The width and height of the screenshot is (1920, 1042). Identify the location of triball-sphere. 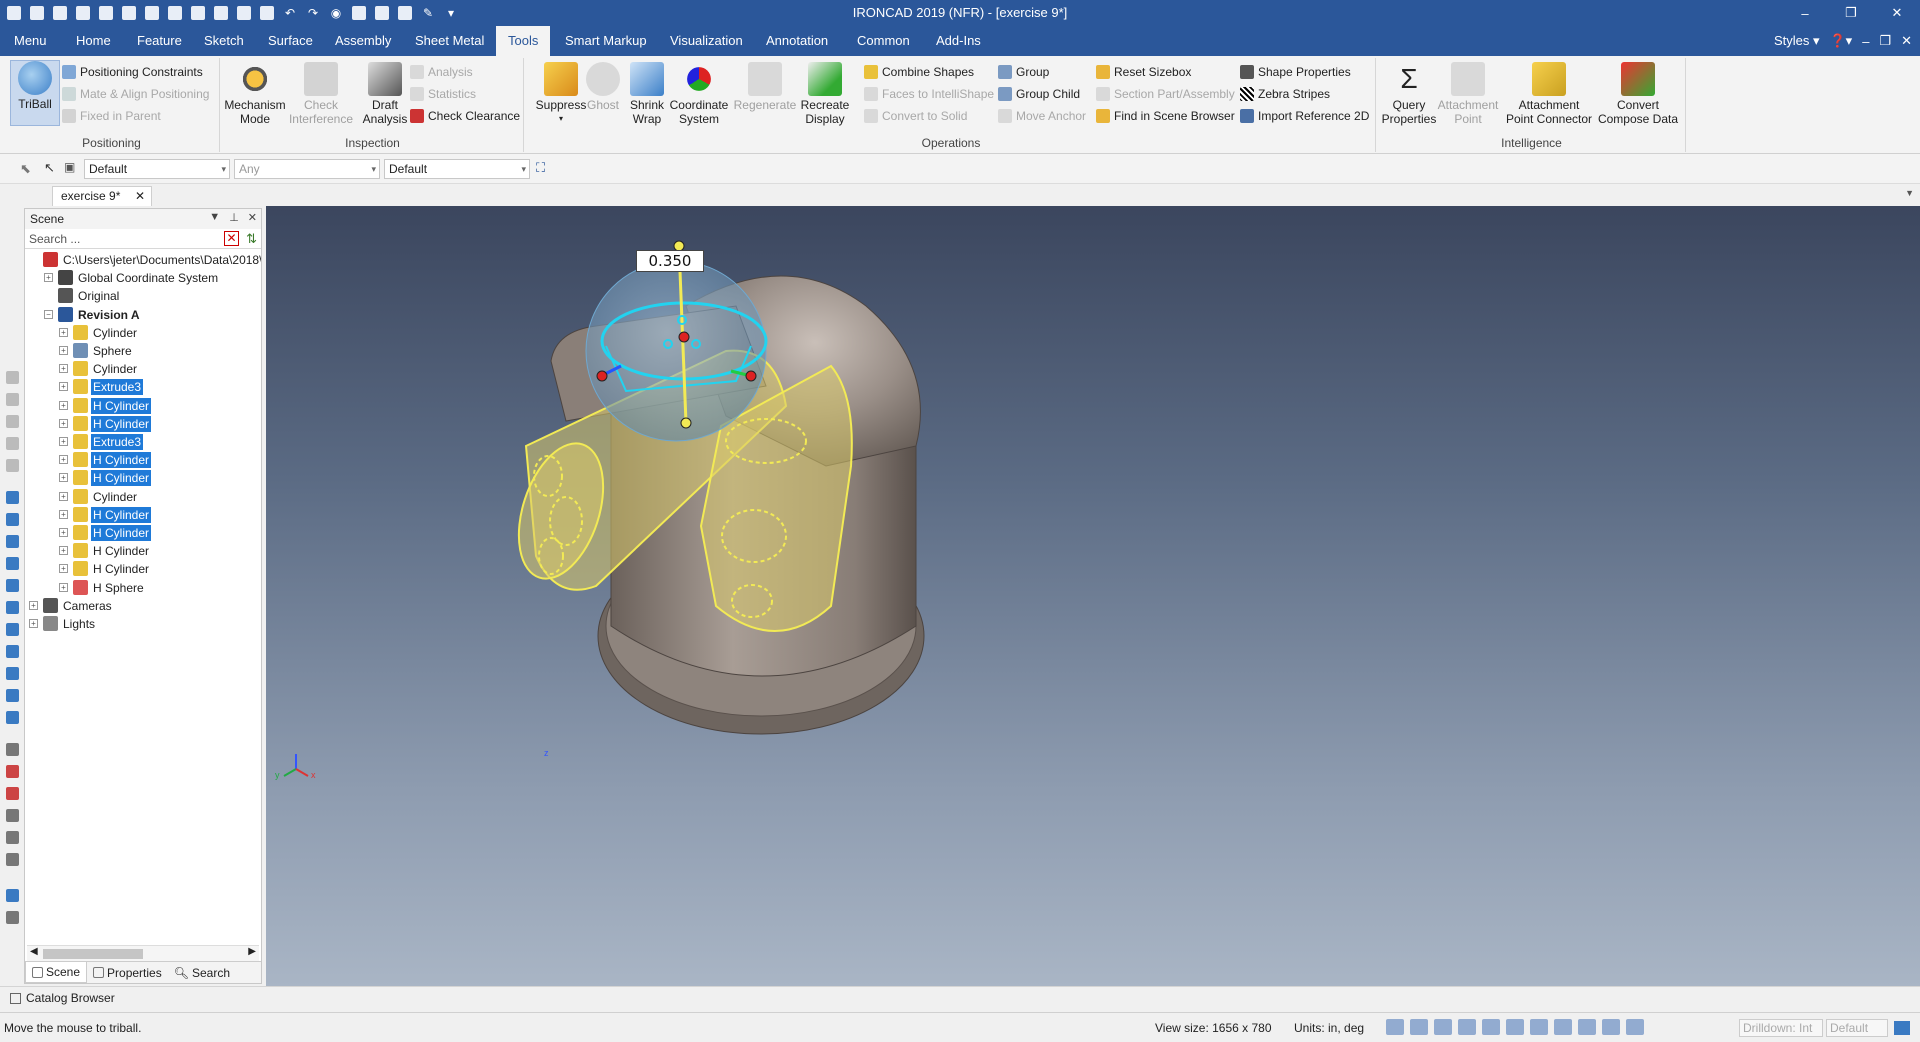
(676, 351).